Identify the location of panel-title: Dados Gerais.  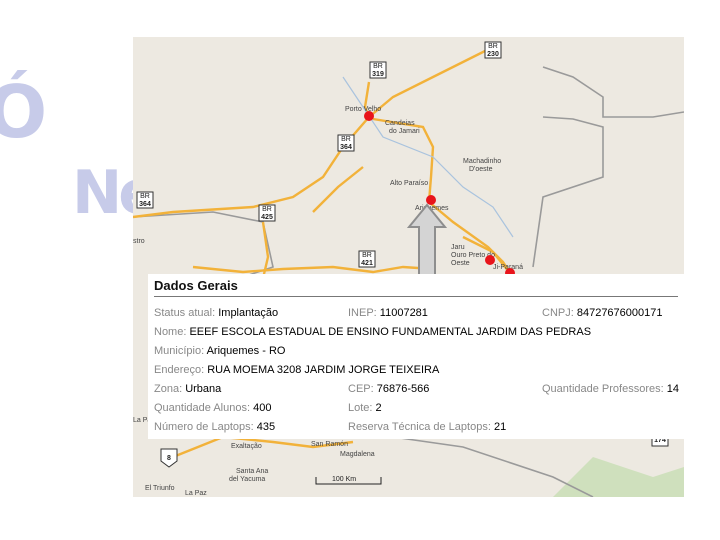
(196, 285).